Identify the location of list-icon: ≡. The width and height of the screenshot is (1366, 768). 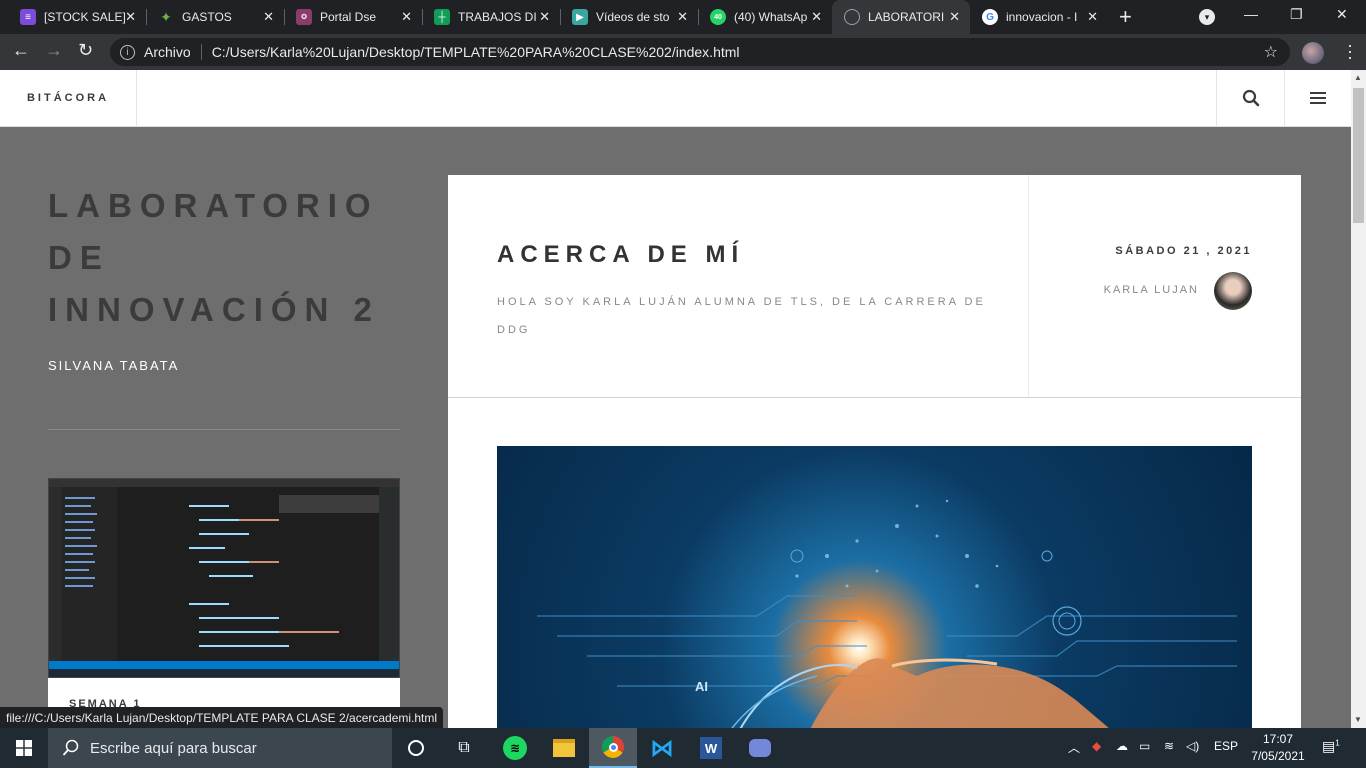
(28, 17).